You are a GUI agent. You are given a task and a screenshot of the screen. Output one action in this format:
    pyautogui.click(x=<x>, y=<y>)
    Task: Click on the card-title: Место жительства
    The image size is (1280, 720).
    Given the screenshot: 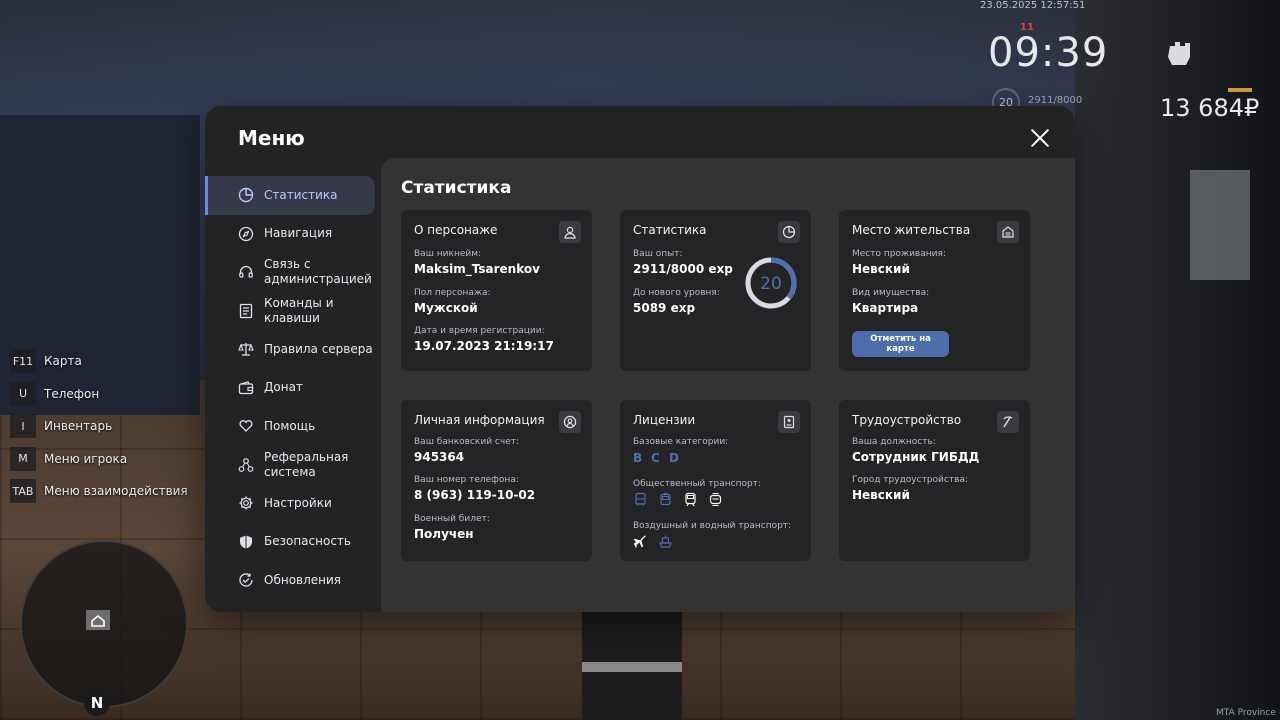 What is the action you would take?
    pyautogui.click(x=911, y=230)
    